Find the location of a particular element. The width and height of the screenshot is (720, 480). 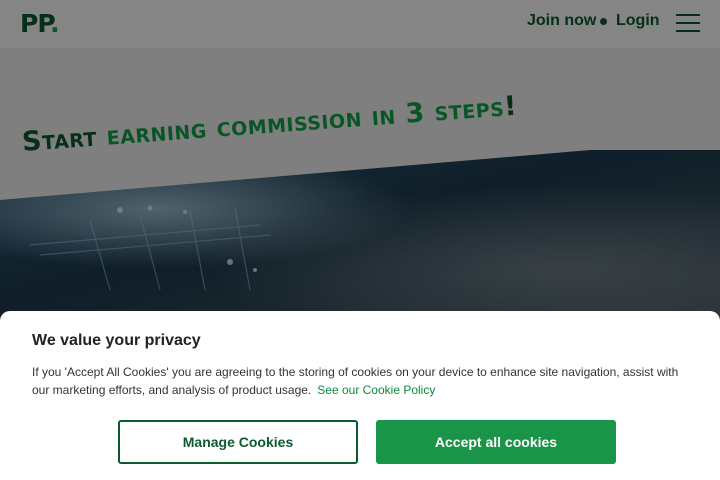

cookie-banner-title: We value your privacy is located at coordinates (116, 340).